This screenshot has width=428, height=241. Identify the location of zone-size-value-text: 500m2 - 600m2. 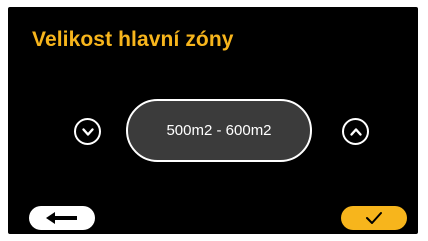
(219, 130).